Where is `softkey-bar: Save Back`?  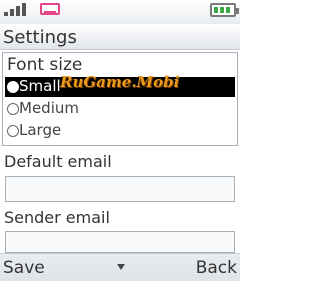 softkey-bar: Save Back is located at coordinates (120, 267).